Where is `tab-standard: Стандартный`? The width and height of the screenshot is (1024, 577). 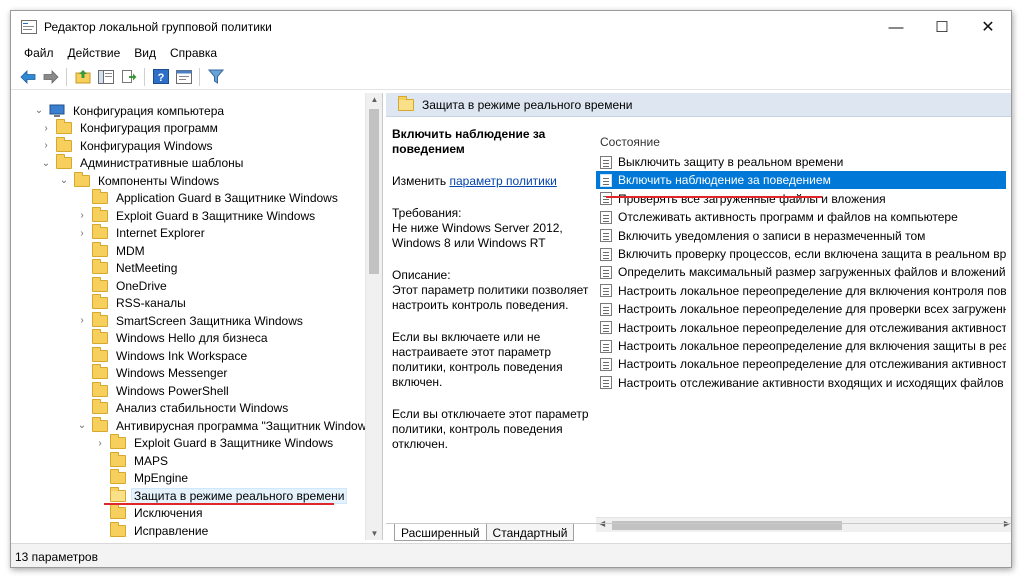
tab-standard: Стандартный is located at coordinates (530, 532).